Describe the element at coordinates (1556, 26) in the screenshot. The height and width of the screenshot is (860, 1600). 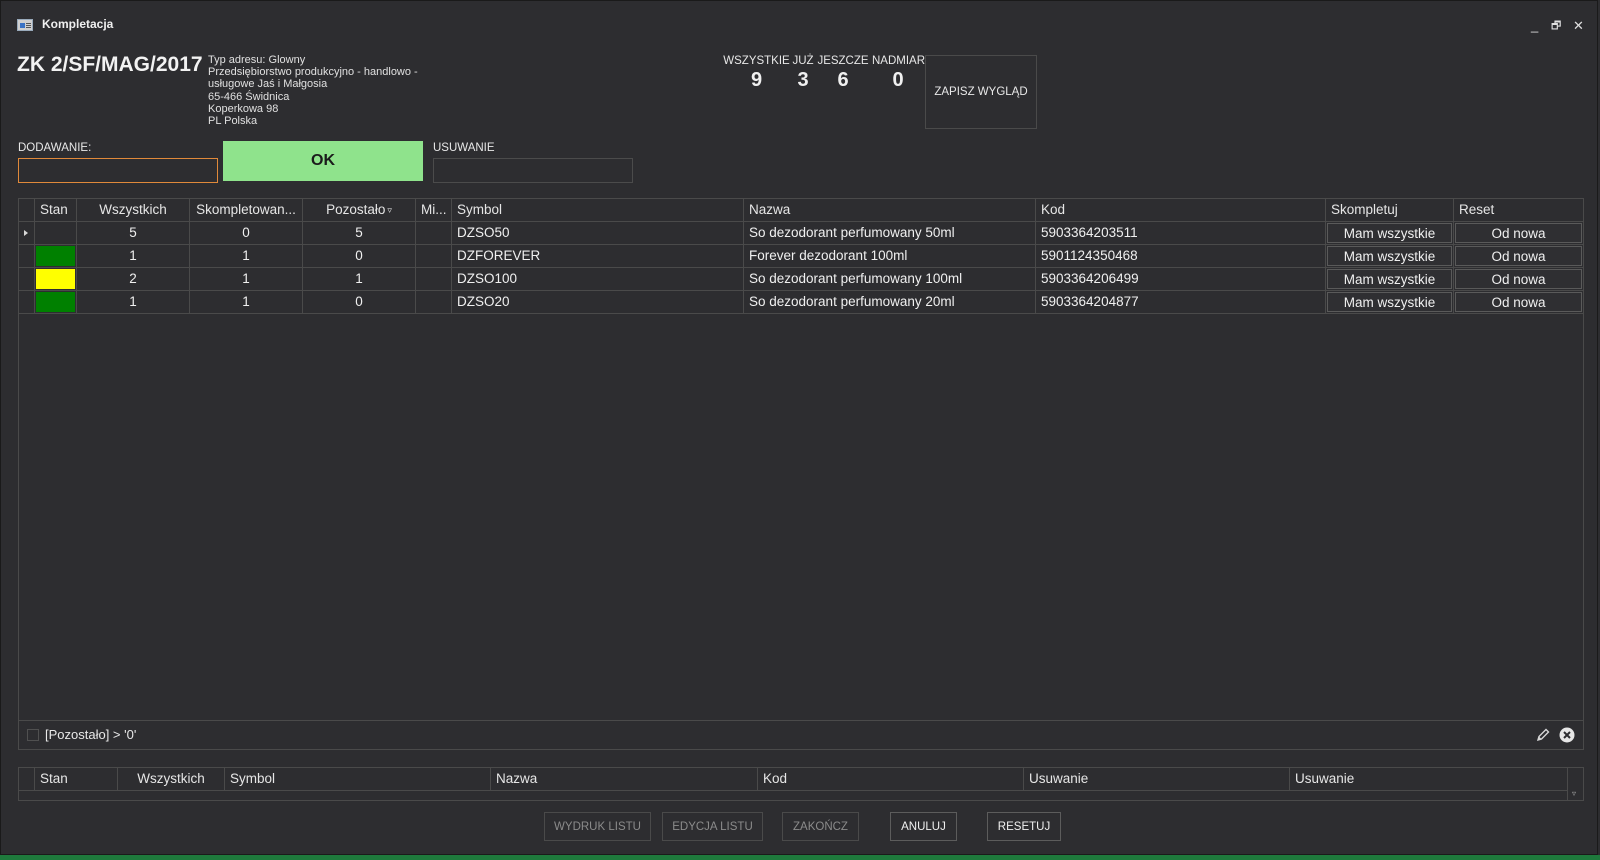
I see `restore-button: 🗗` at that location.